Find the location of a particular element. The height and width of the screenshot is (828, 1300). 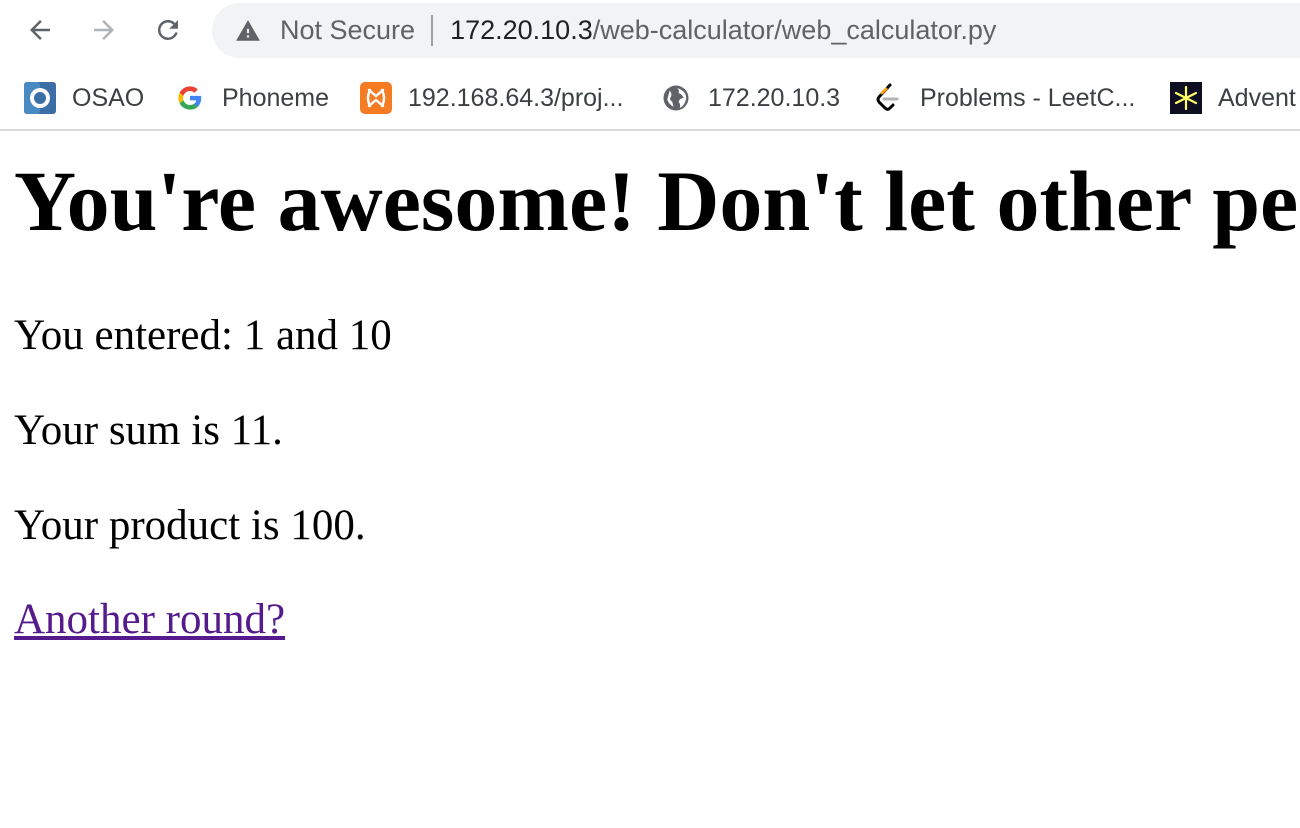

bookmark-osao: OSAO is located at coordinates (84, 98).